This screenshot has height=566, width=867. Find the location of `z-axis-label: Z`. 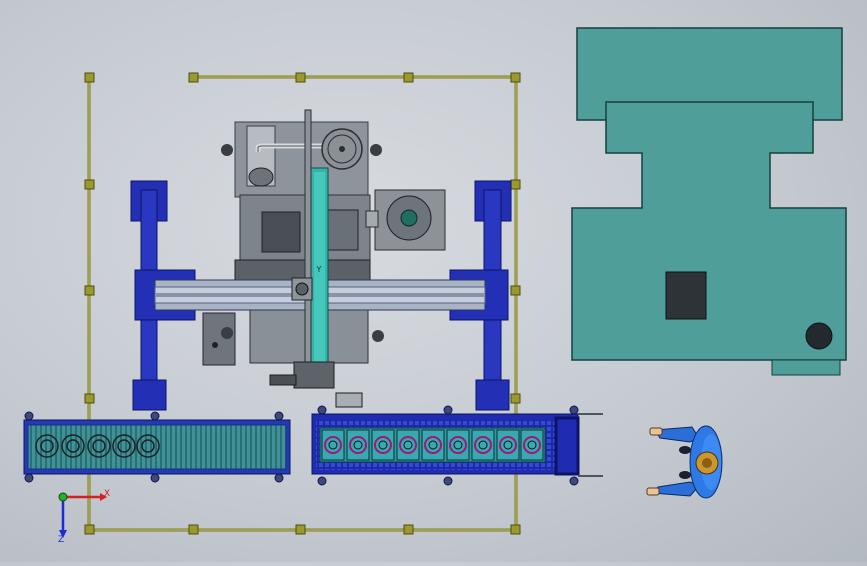

z-axis-label: Z is located at coordinates (61, 540).